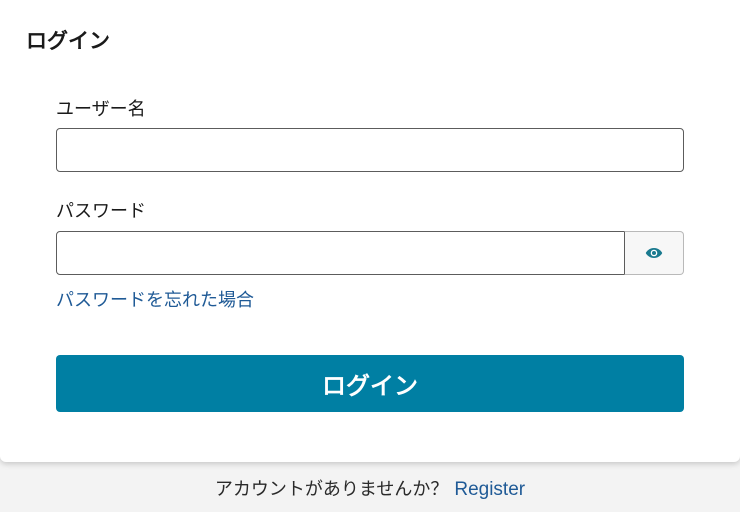 The image size is (740, 512). I want to click on no-account-text: アカウントがありませんか？, so click(331, 489).